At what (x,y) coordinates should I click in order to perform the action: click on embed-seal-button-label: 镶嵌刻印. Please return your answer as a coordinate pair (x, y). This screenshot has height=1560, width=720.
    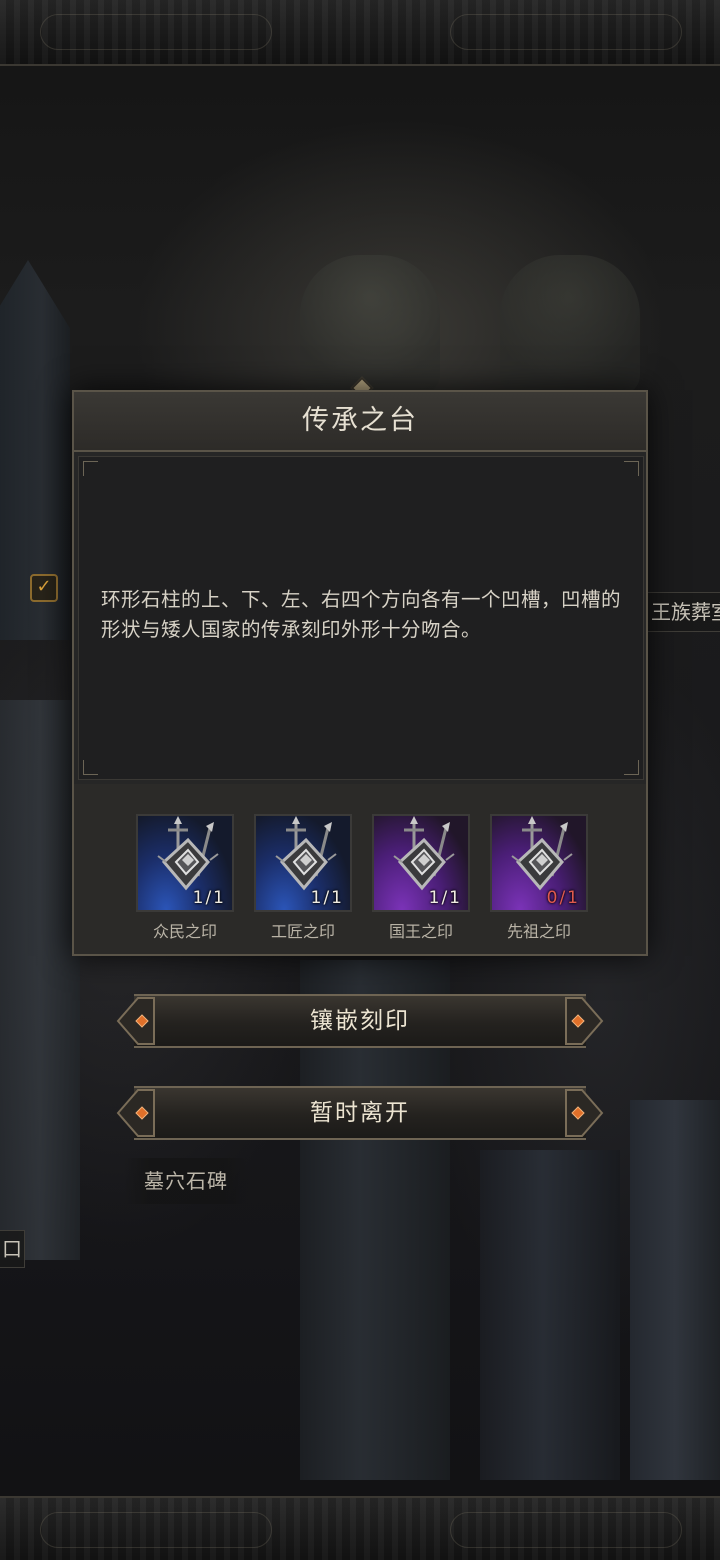
    Looking at the image, I should click on (360, 1021).